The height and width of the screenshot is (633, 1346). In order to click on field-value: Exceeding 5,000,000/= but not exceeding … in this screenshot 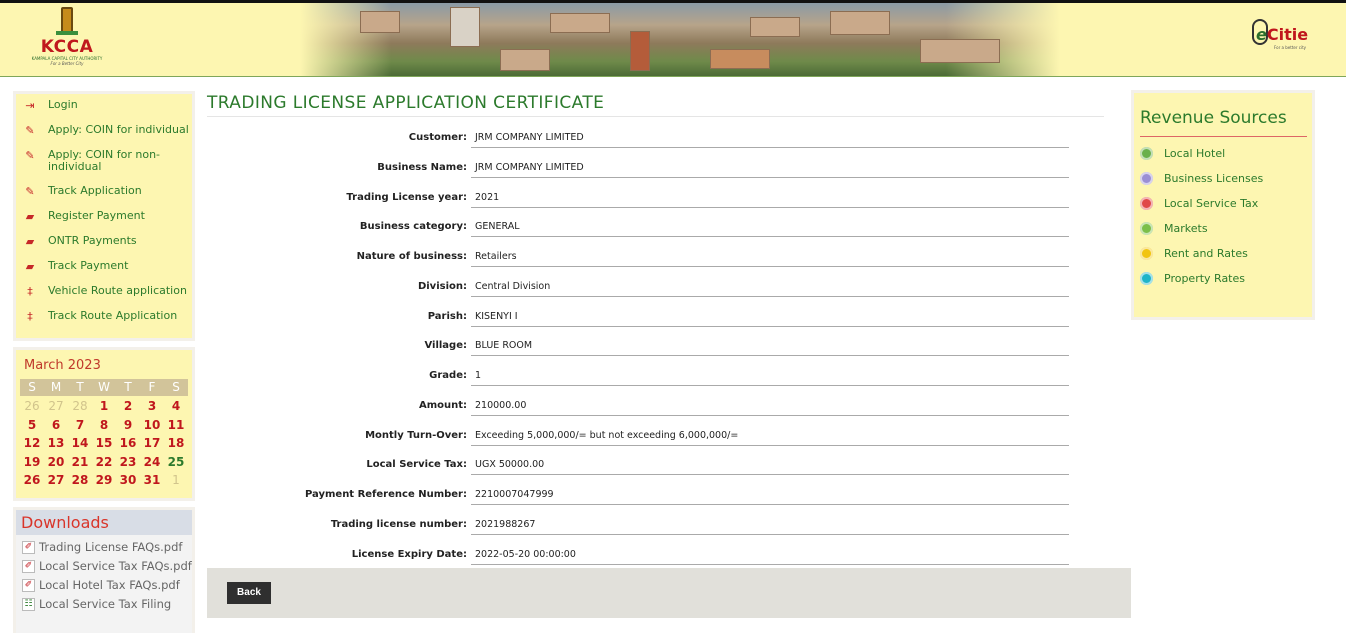, I will do `click(770, 435)`.